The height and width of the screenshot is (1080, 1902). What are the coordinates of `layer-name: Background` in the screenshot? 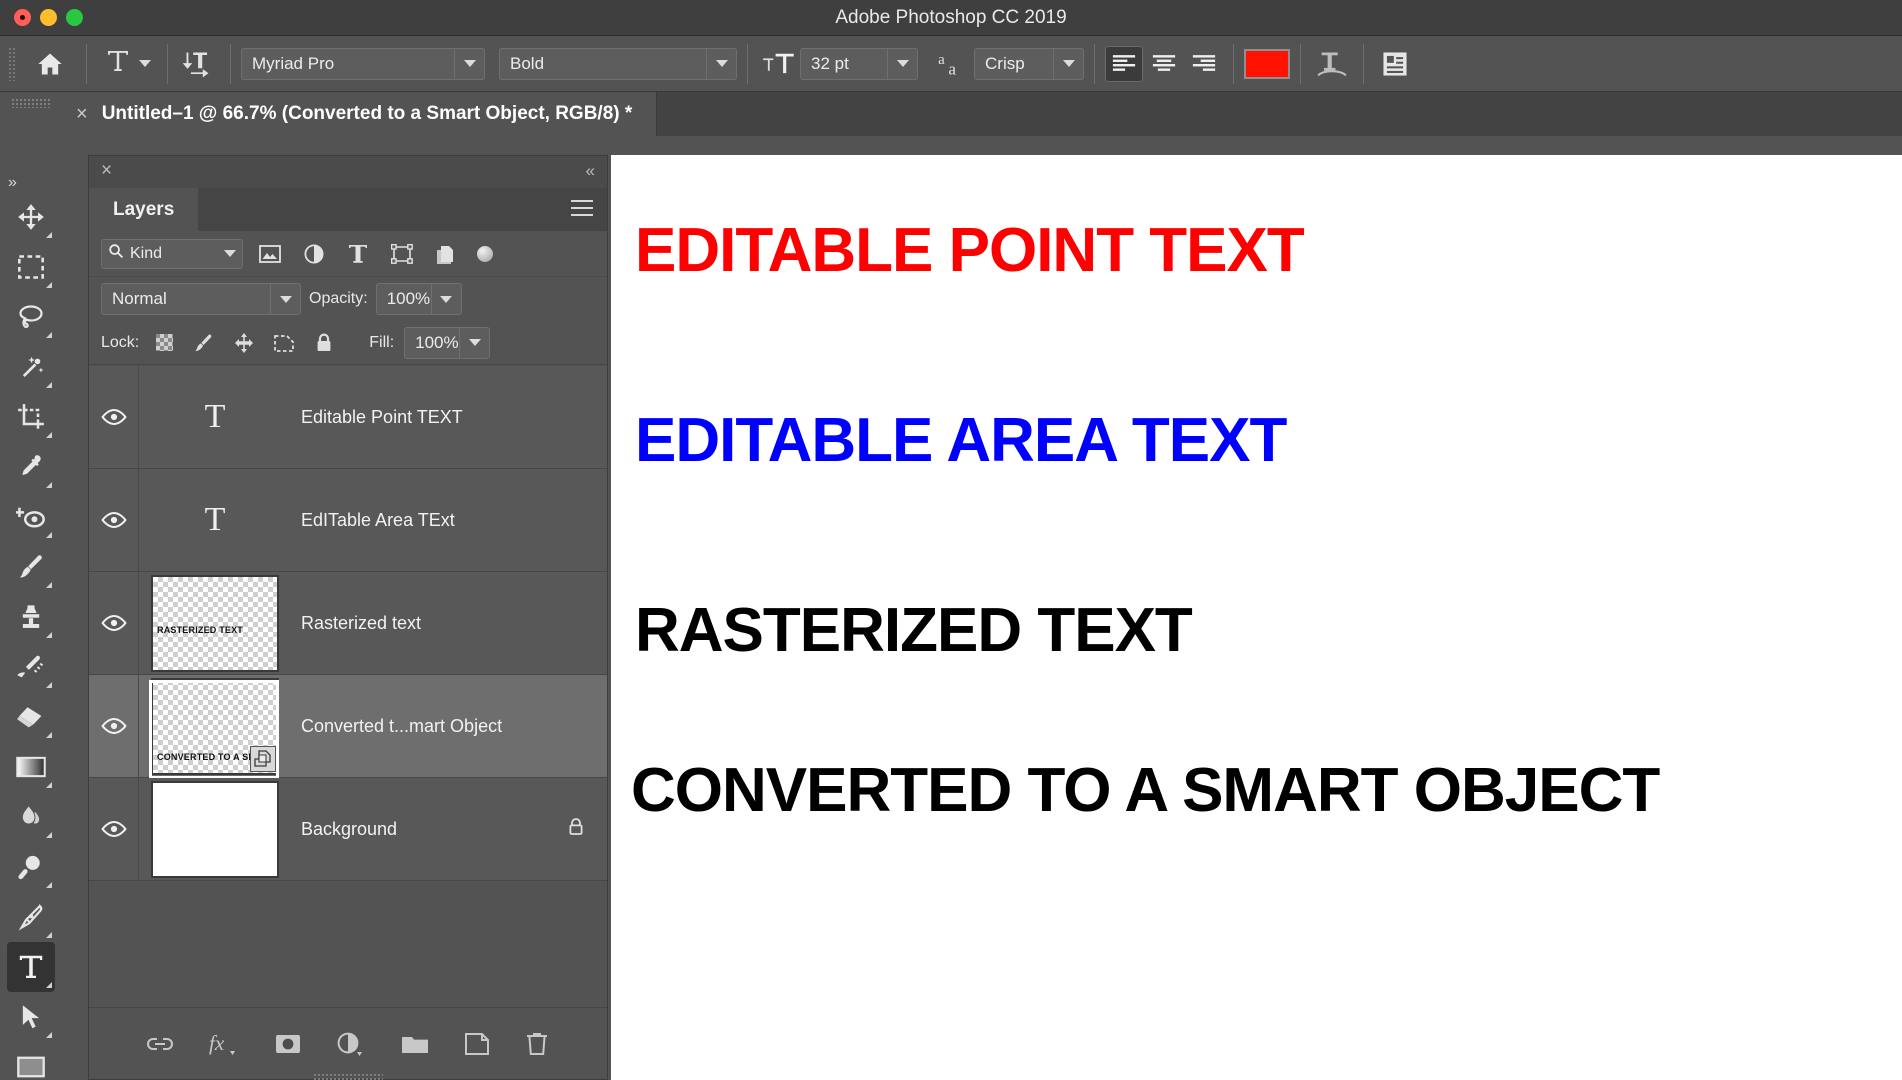 It's located at (429, 829).